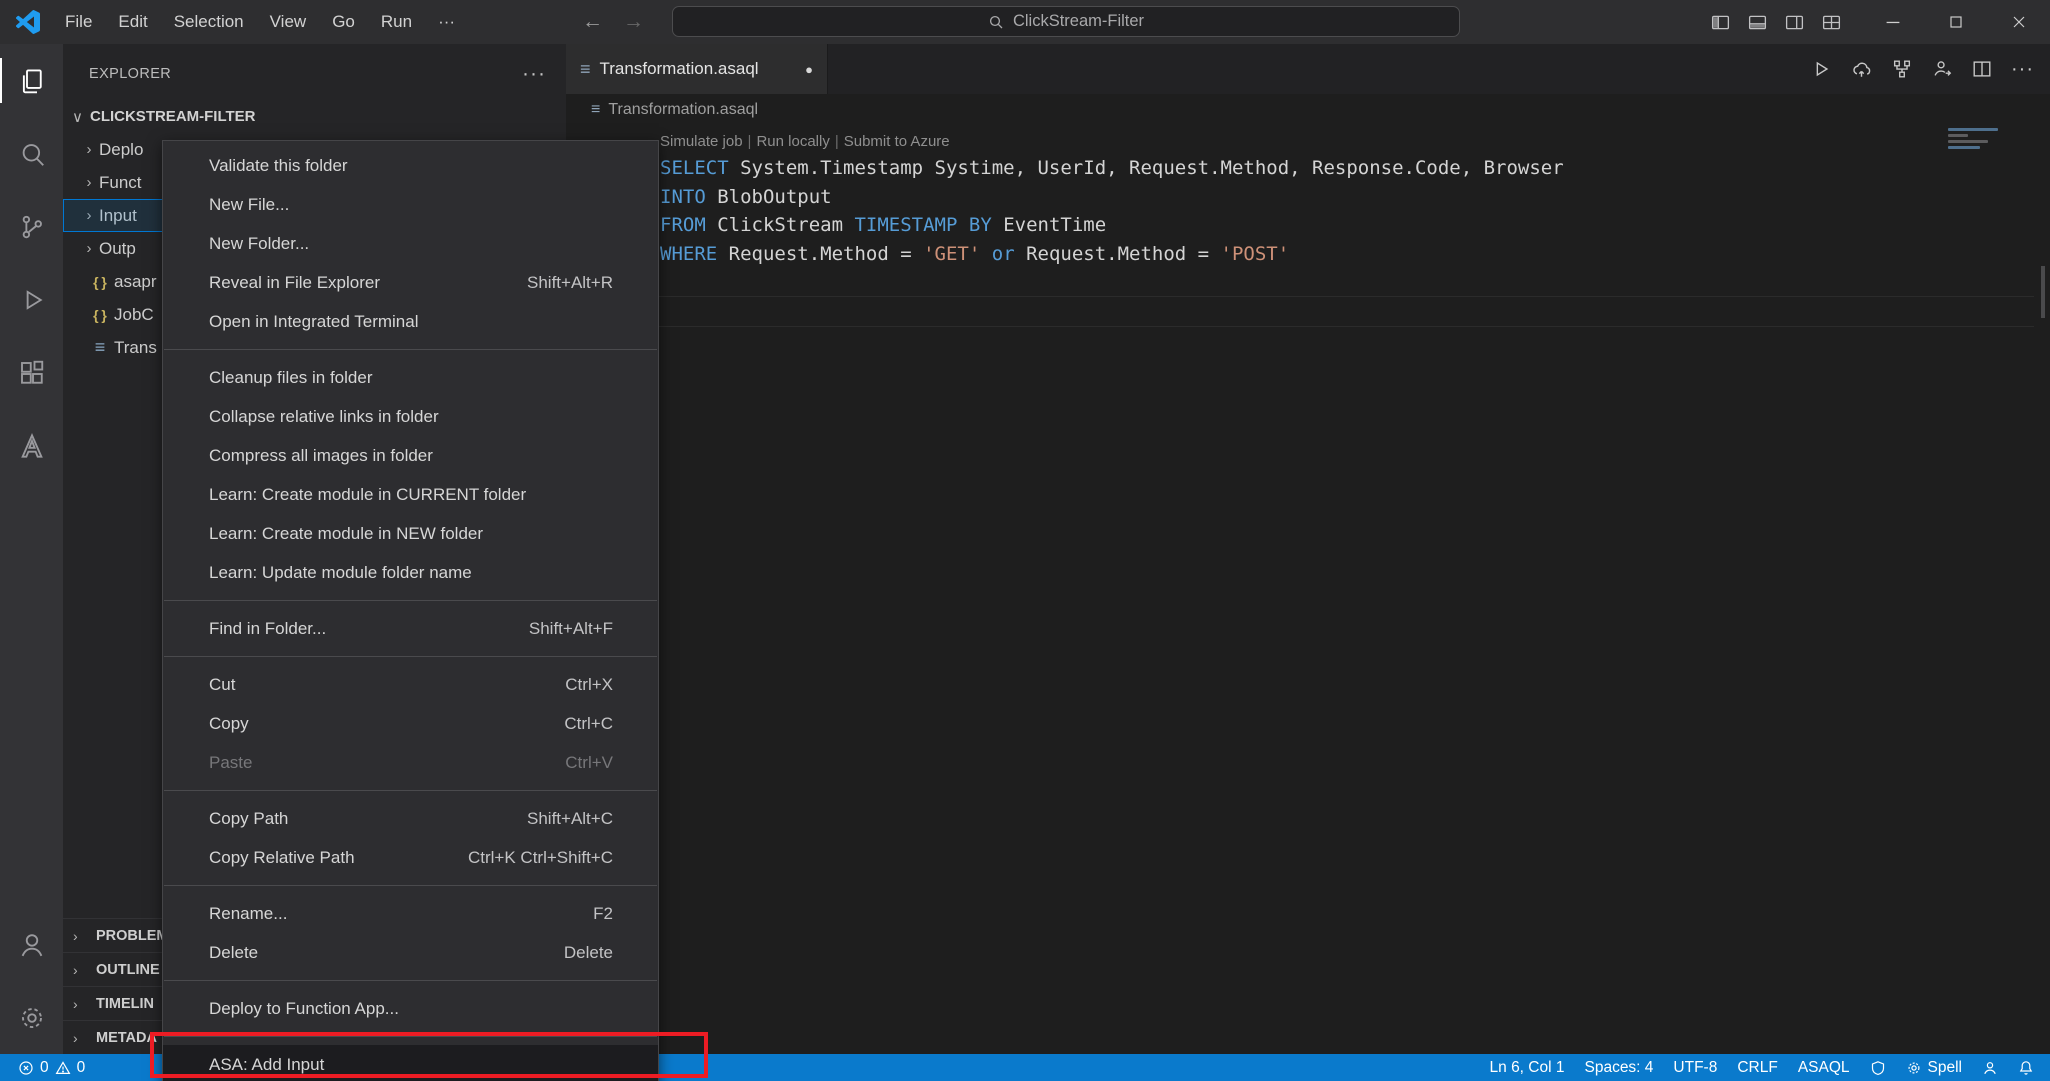  I want to click on activity-bar-azure, so click(31, 445).